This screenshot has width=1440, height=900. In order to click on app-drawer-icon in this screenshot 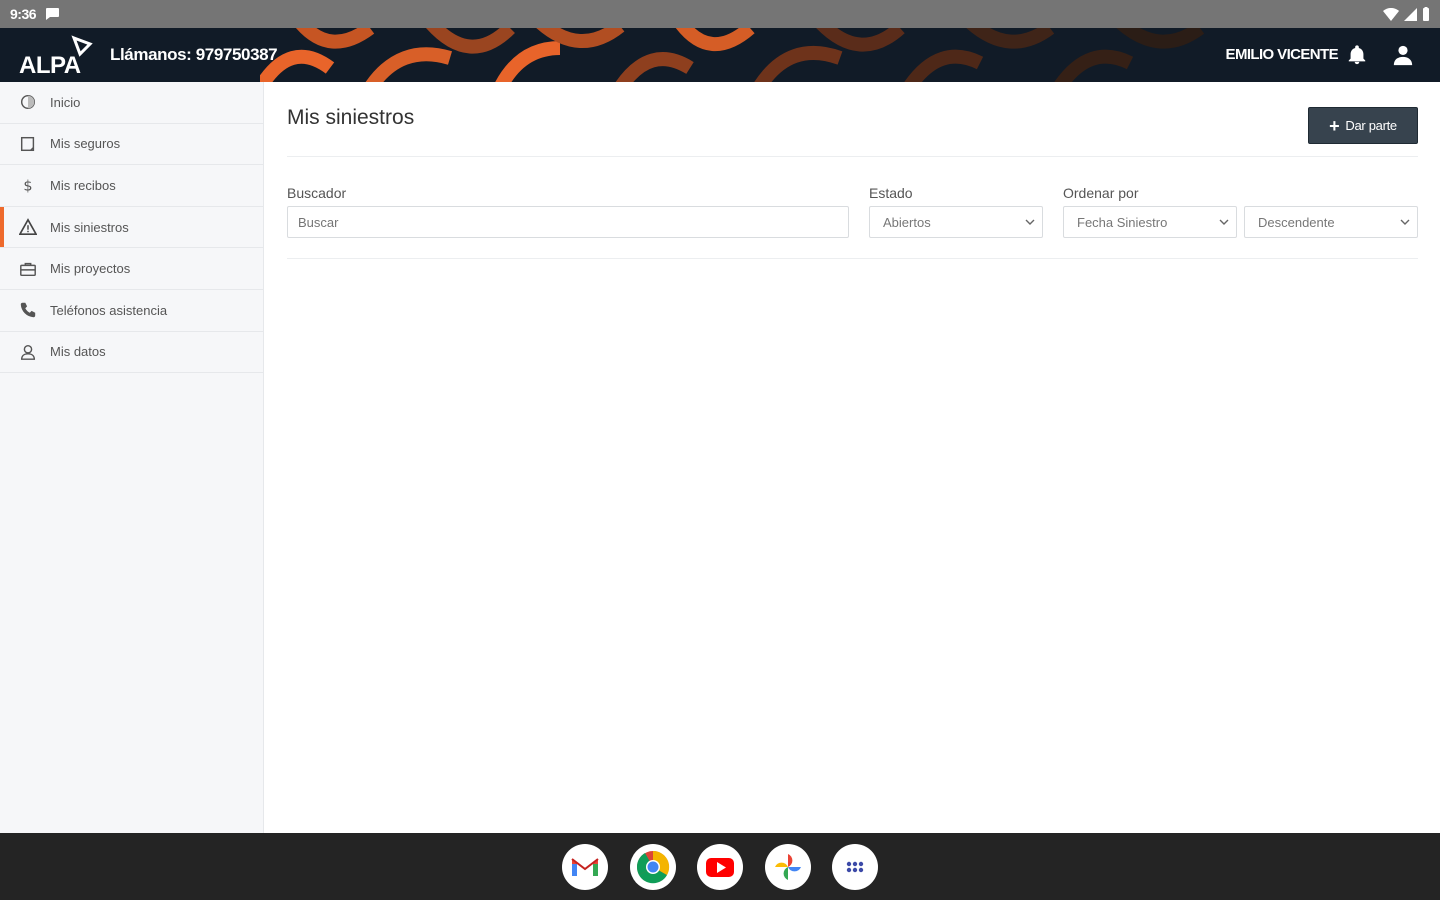, I will do `click(855, 867)`.